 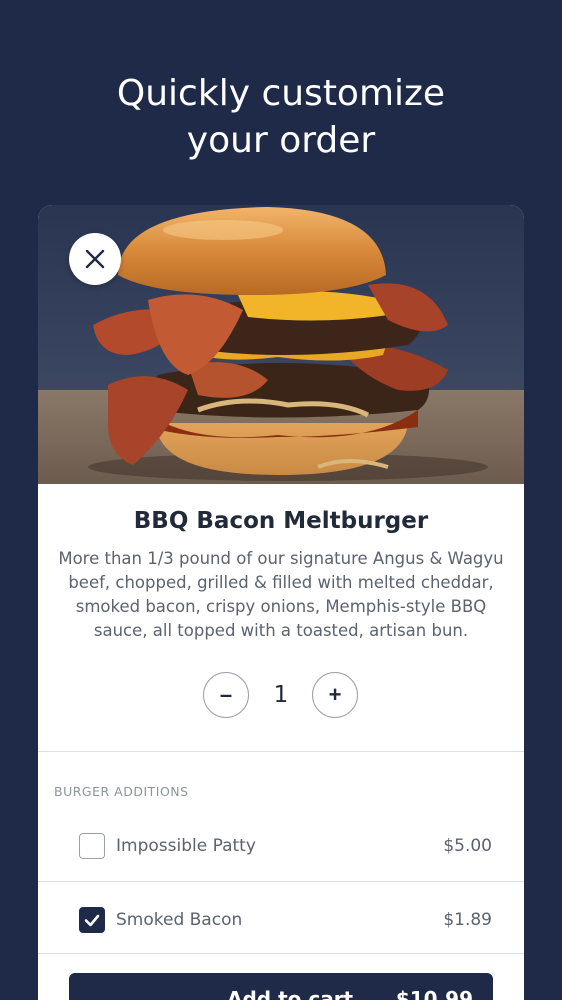 I want to click on decrease-quantity-button: –, so click(x=226, y=695).